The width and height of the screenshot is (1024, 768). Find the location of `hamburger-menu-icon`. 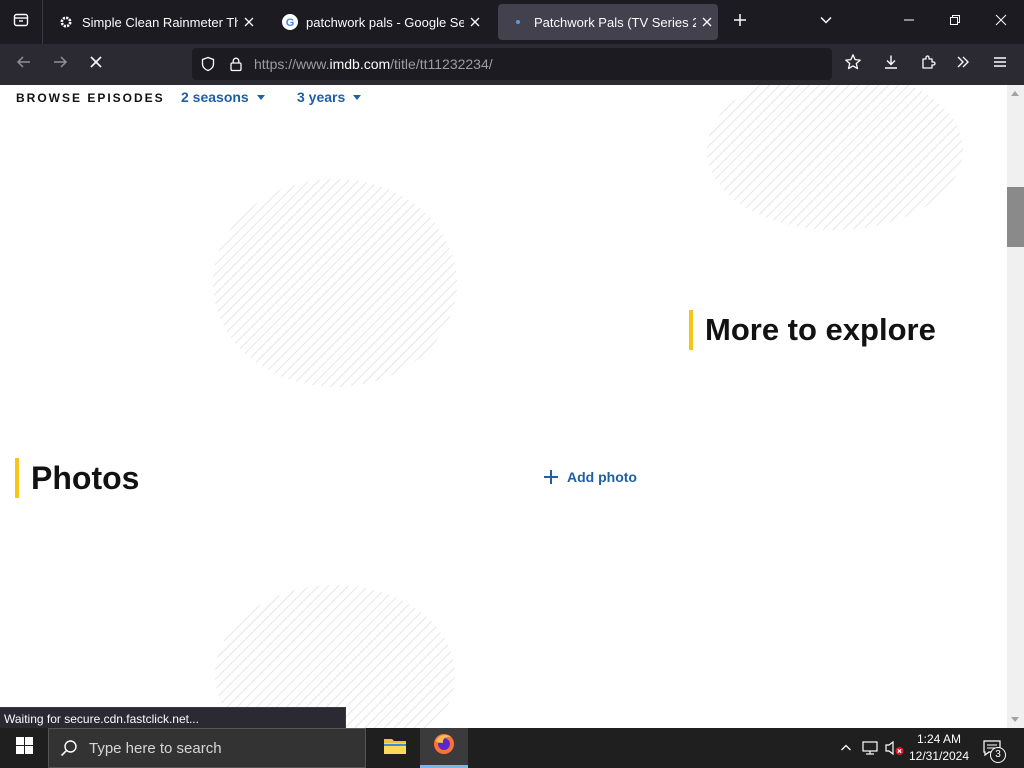

hamburger-menu-icon is located at coordinates (1000, 64).